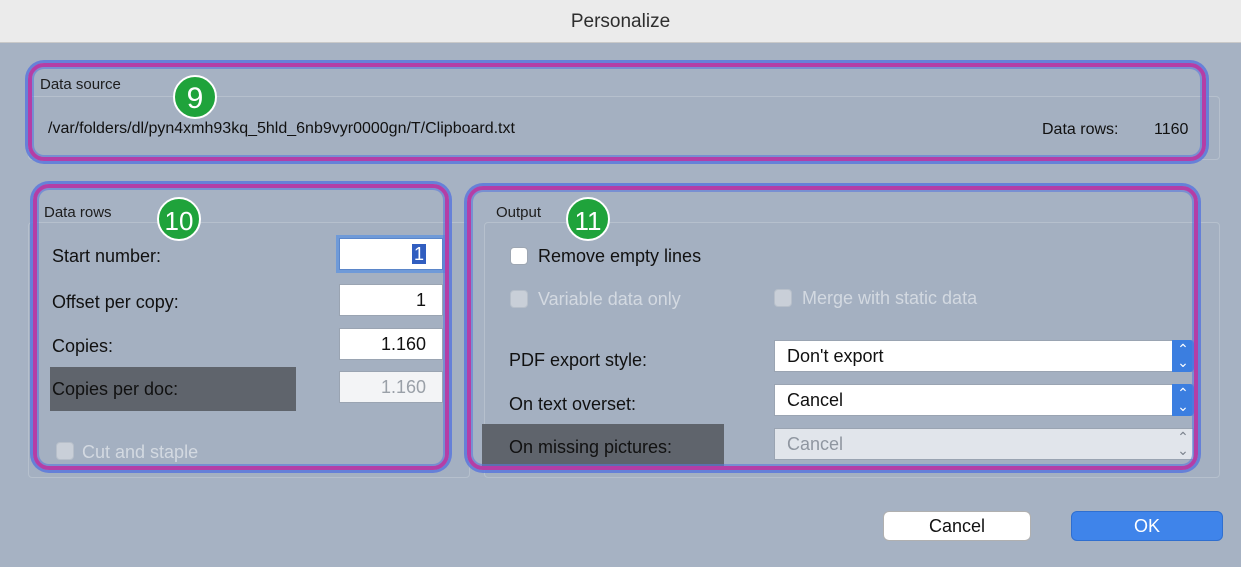 The width and height of the screenshot is (1241, 567). I want to click on badge-11: 11, so click(588, 219).